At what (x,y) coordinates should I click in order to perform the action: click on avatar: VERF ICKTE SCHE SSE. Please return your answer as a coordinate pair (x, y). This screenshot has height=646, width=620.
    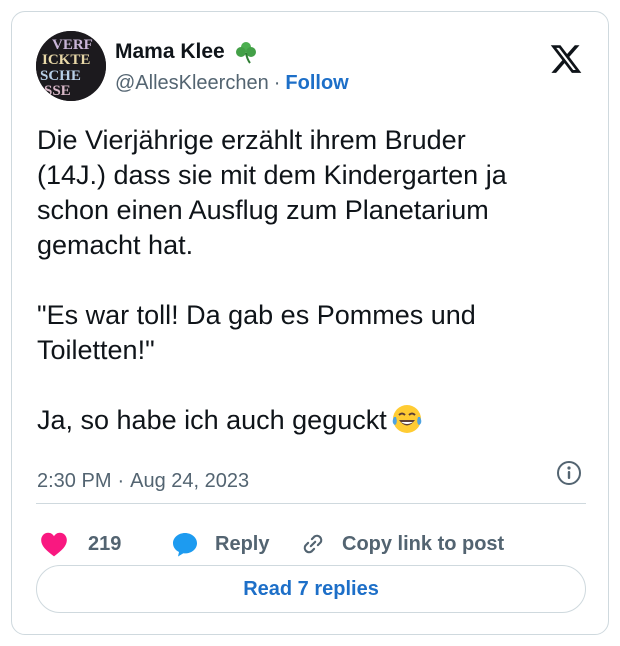
    Looking at the image, I should click on (71, 66).